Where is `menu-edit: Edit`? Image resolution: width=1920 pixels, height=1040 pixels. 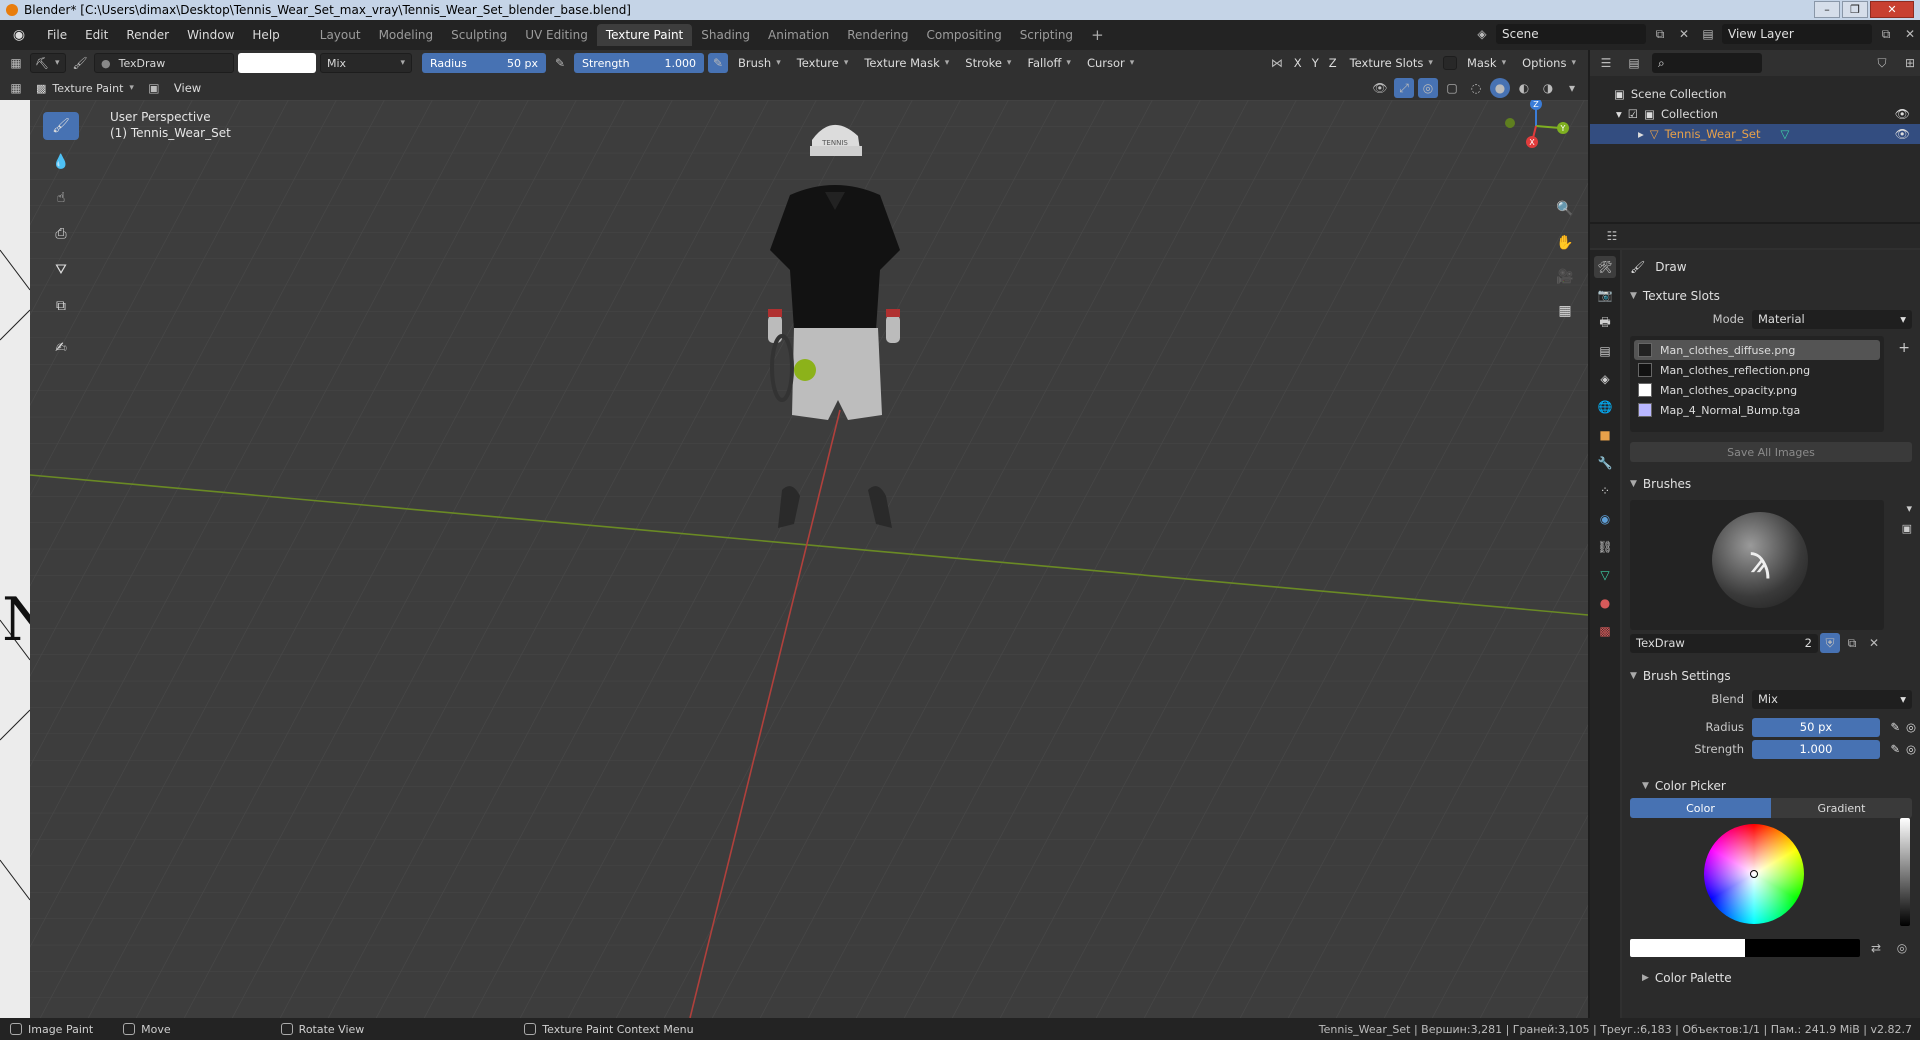 menu-edit: Edit is located at coordinates (96, 35).